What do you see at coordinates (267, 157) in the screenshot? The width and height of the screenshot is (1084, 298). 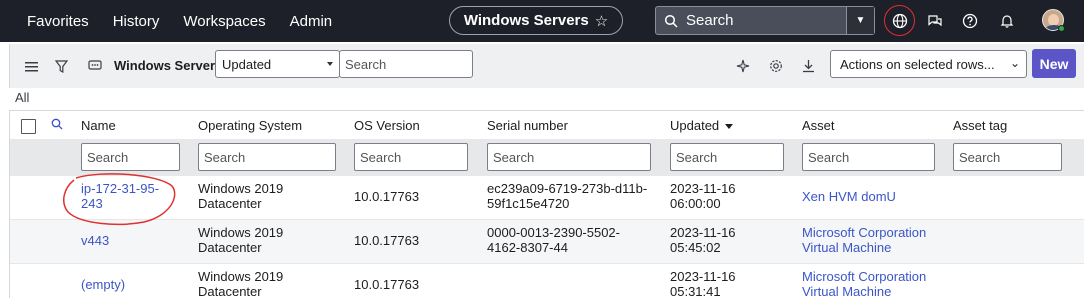 I see `filter-os-input: Search` at bounding box center [267, 157].